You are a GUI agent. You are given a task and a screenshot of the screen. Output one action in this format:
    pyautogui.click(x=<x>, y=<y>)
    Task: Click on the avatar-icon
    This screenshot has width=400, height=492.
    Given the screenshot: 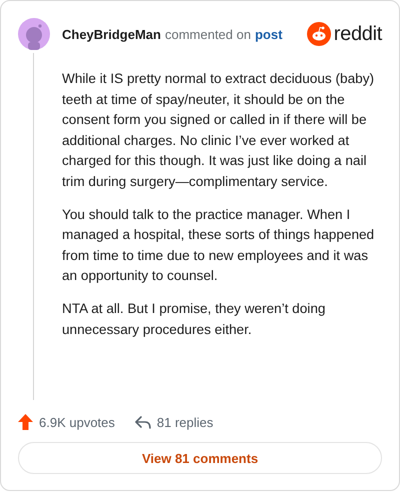 What is the action you would take?
    pyautogui.click(x=34, y=34)
    